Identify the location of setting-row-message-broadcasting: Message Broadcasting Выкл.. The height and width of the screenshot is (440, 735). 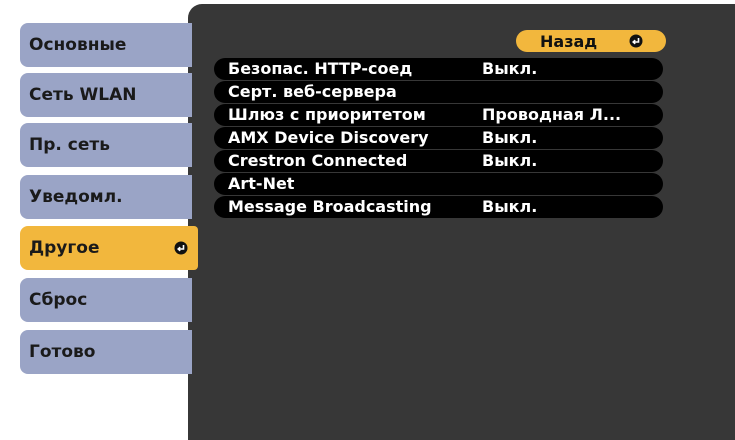
(438, 207).